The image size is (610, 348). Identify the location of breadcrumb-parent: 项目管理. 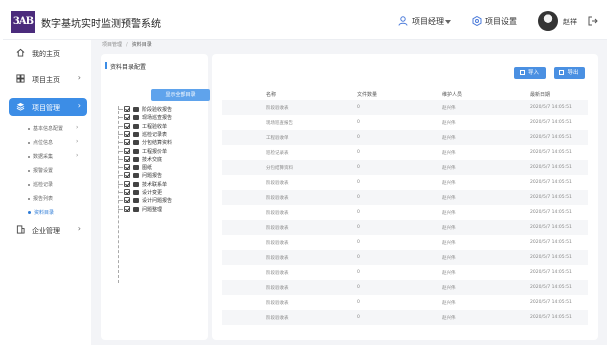
(112, 45).